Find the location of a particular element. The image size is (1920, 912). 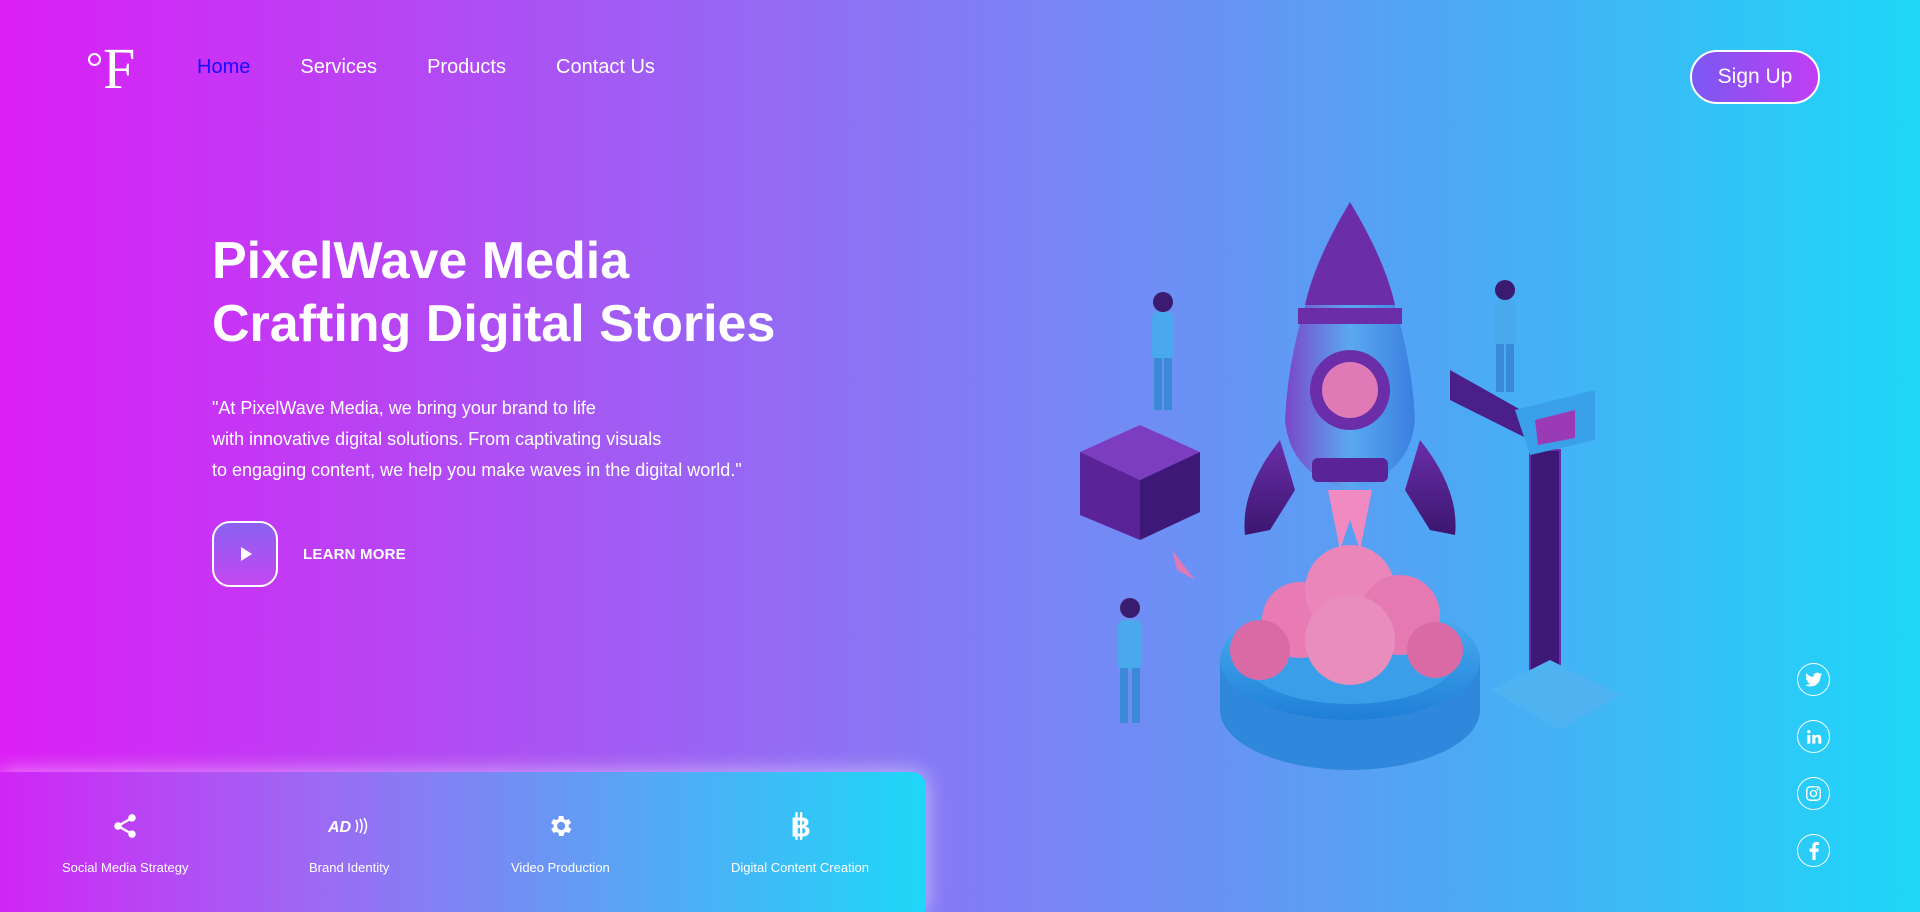

service-digital-content-creation: B Digital Content Creation is located at coordinates (800, 842).